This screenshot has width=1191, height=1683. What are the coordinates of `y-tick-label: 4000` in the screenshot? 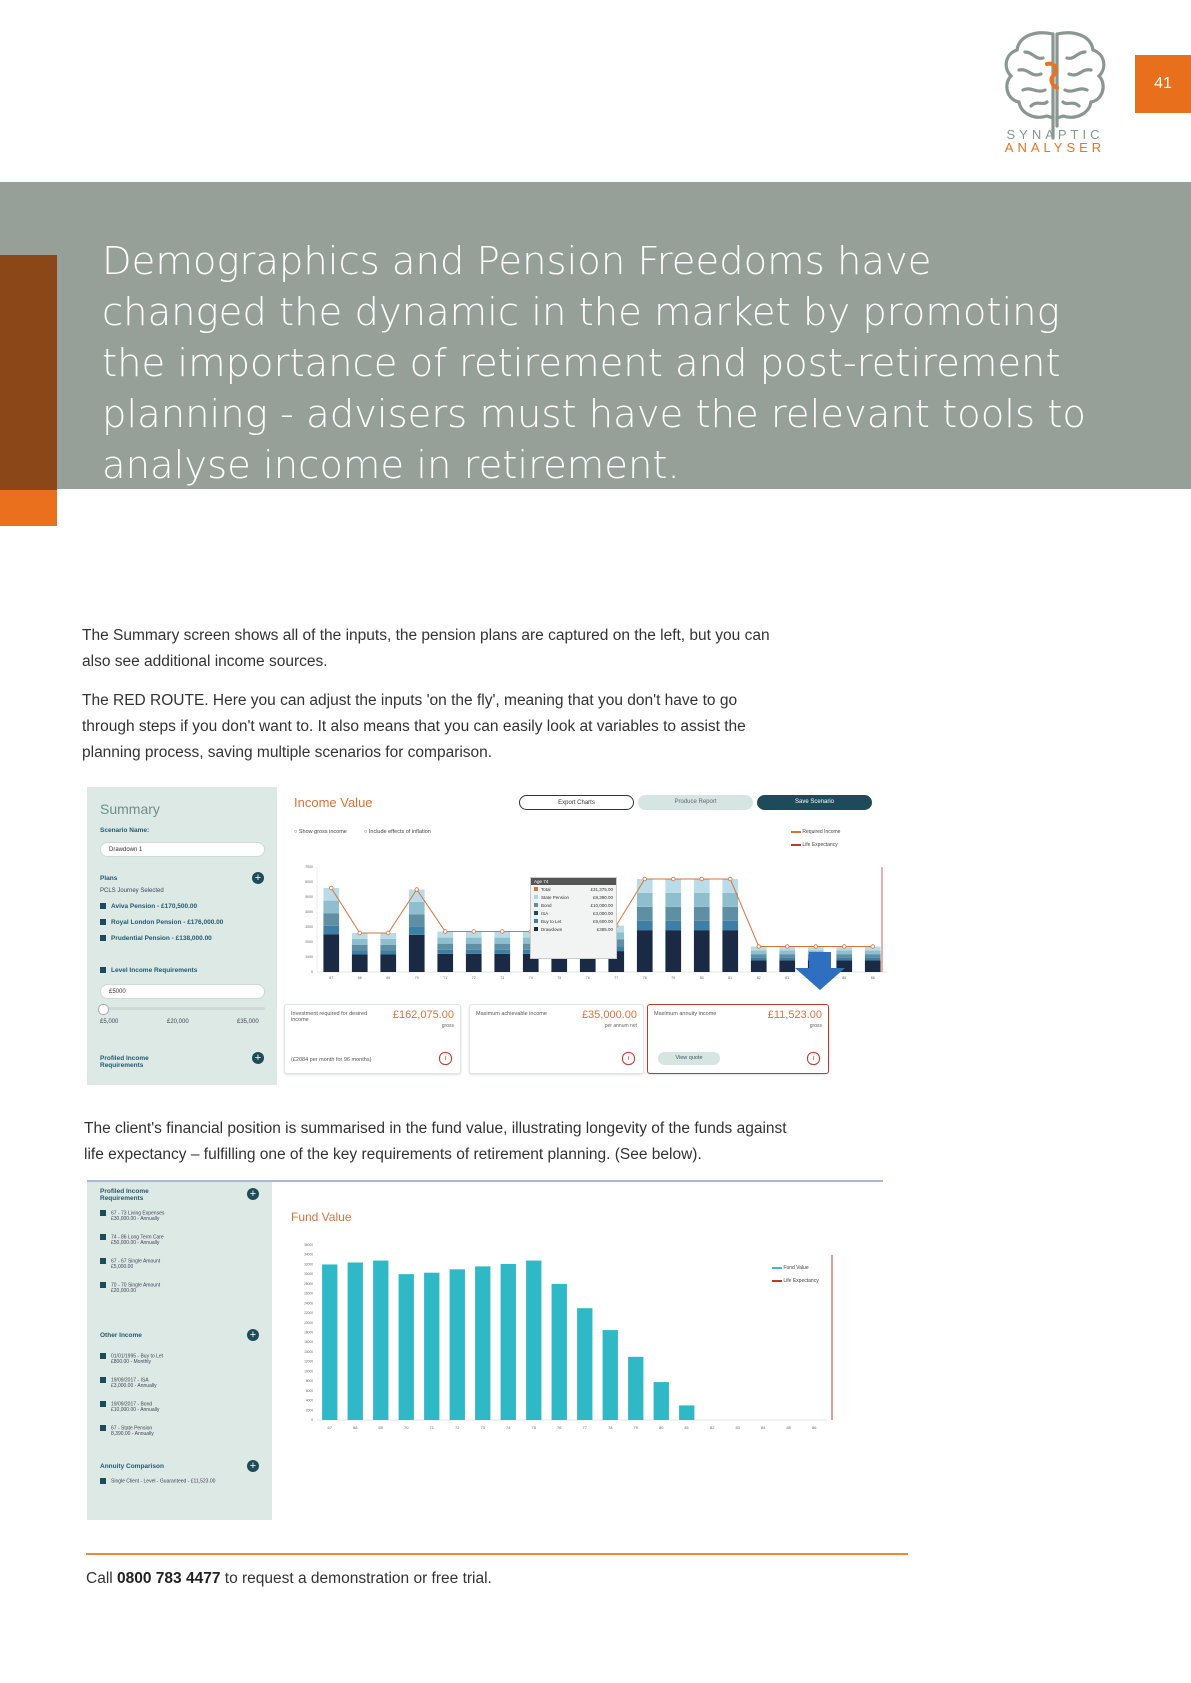 It's located at (309, 912).